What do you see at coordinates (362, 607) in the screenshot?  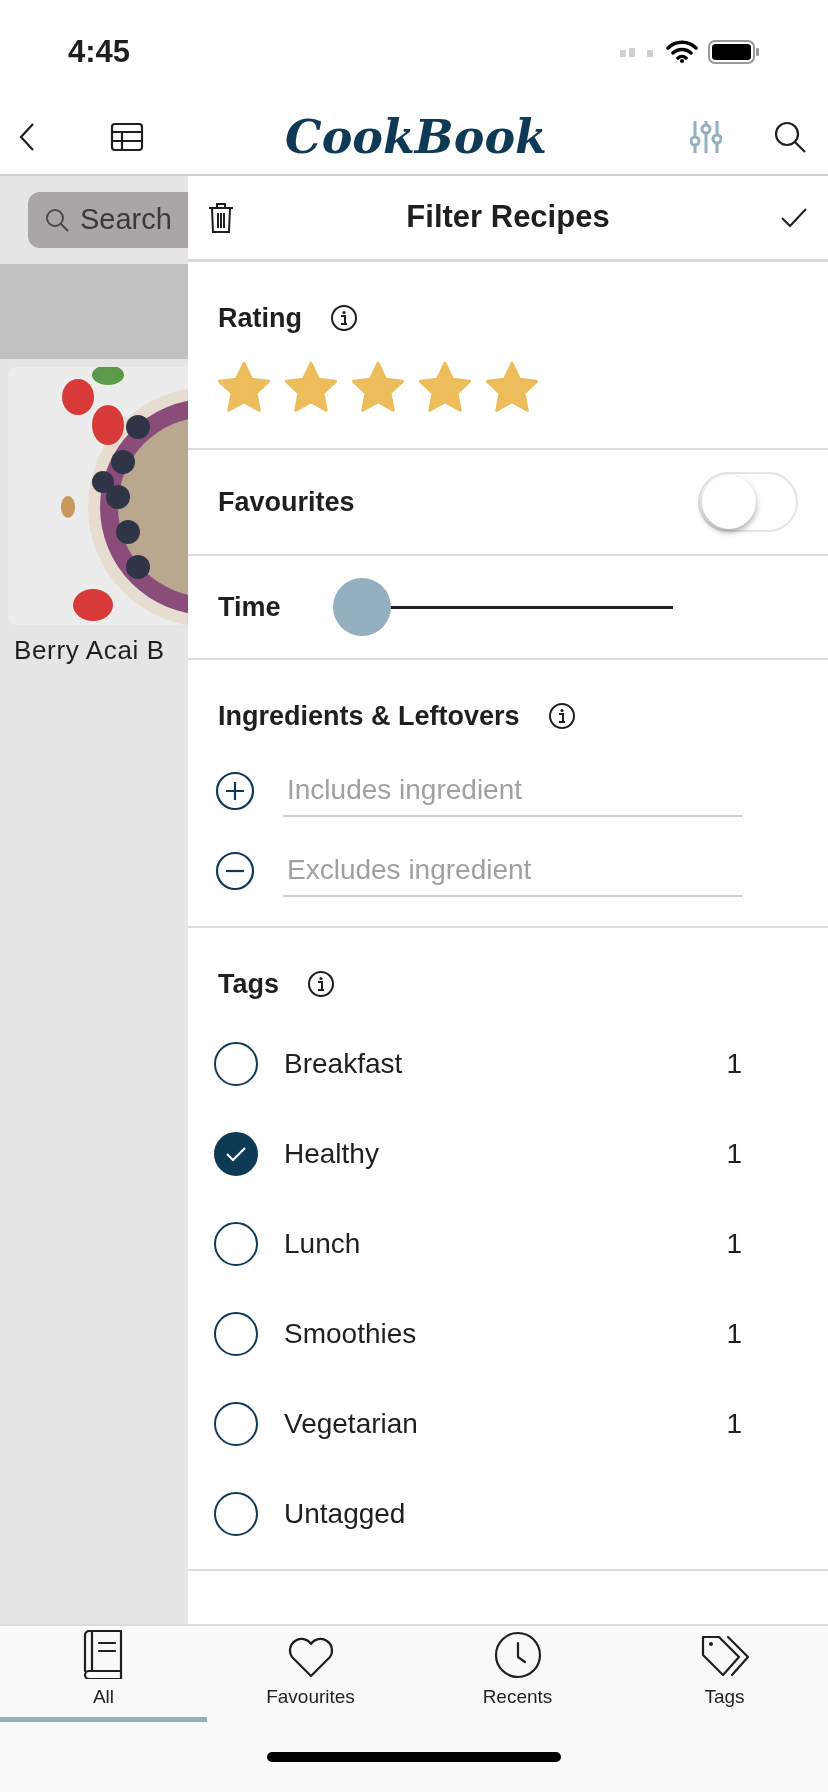 I see `slider-thumb` at bounding box center [362, 607].